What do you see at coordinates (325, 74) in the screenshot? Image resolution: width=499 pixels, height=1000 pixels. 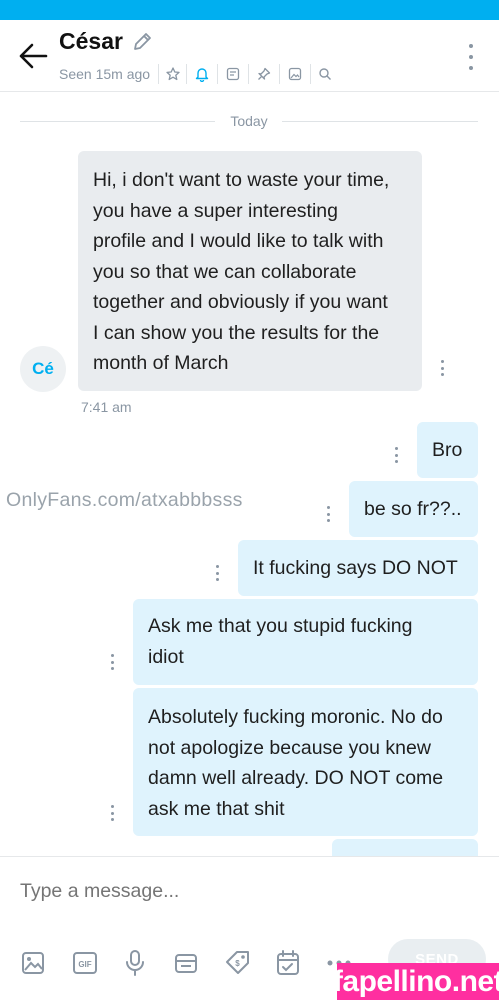 I see `search-icon` at bounding box center [325, 74].